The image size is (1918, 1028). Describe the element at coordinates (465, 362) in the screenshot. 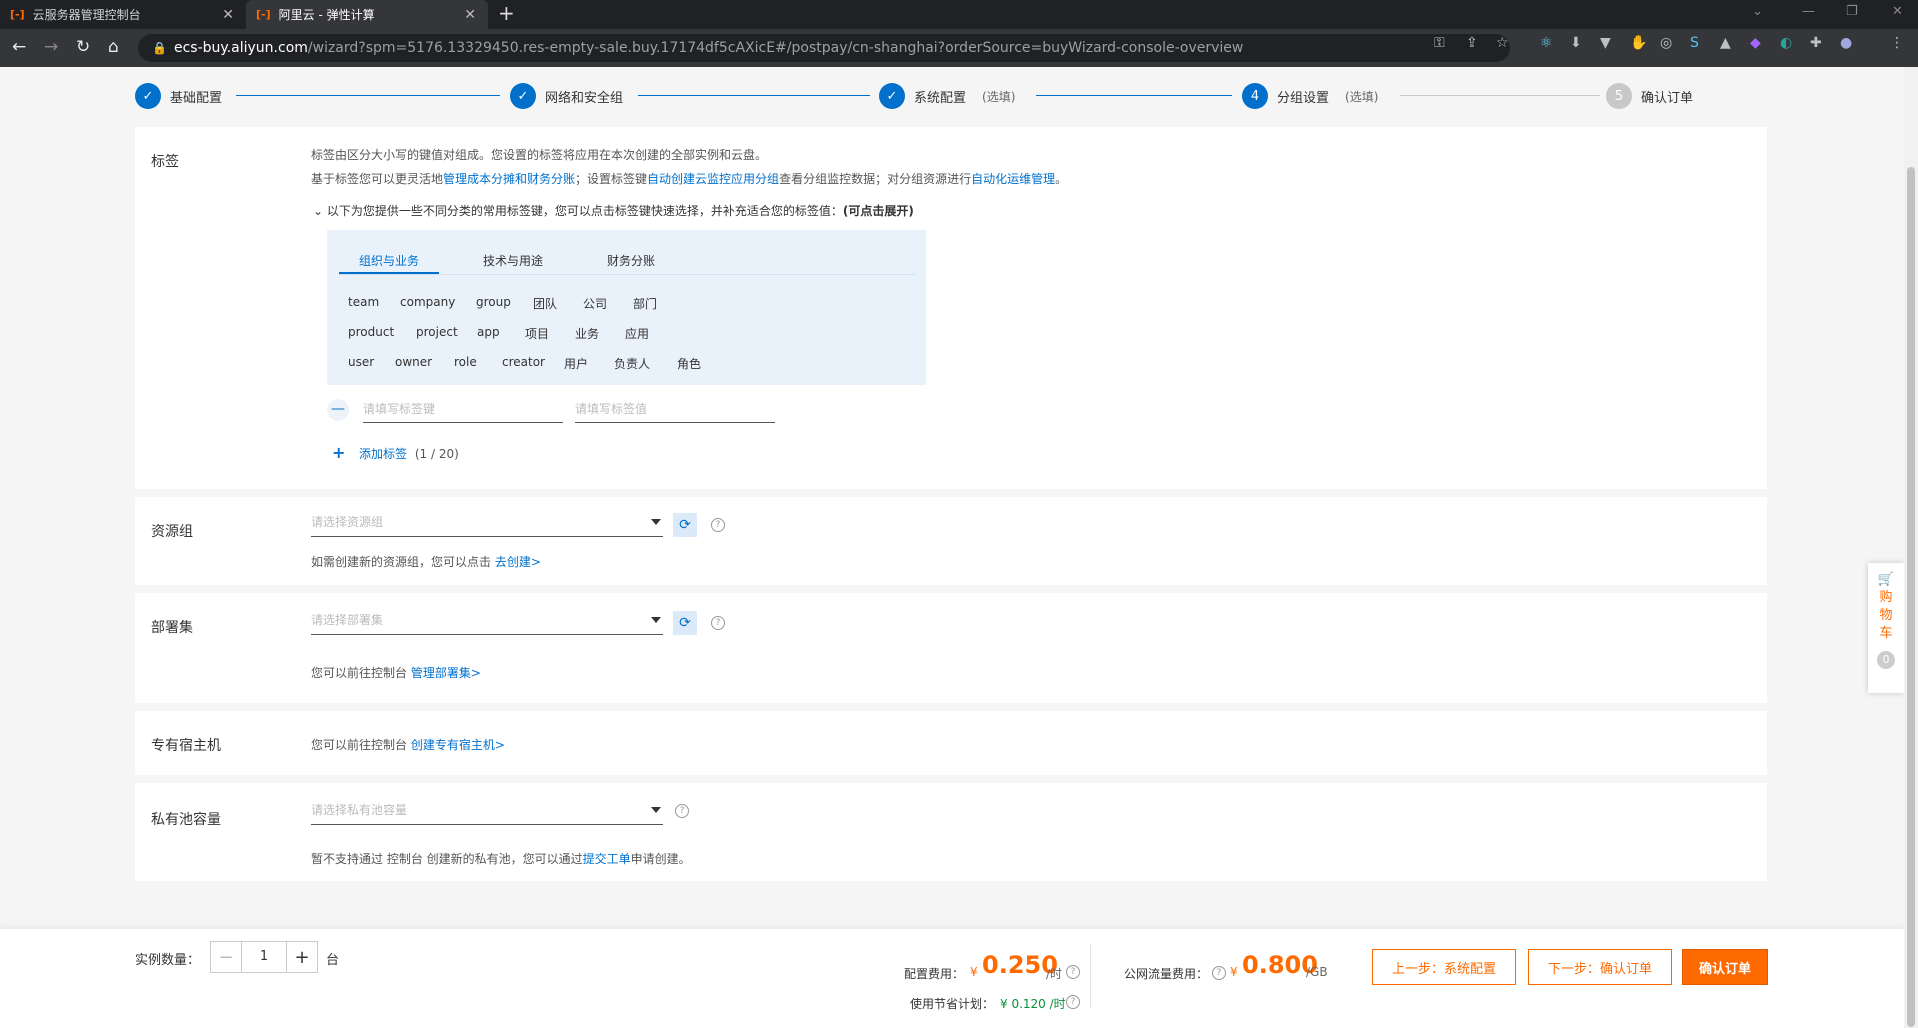

I see `tag-key-chip: role` at that location.